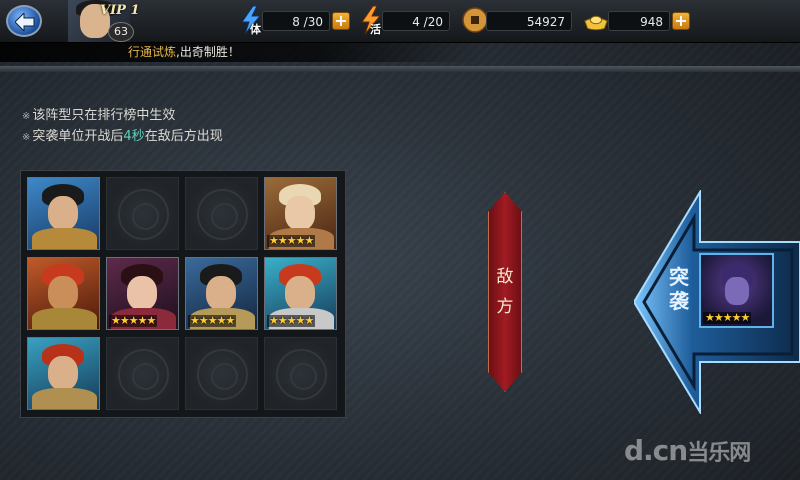 The image size is (800, 480). Describe the element at coordinates (639, 21) in the screenshot. I see `gold-value: 948` at that location.